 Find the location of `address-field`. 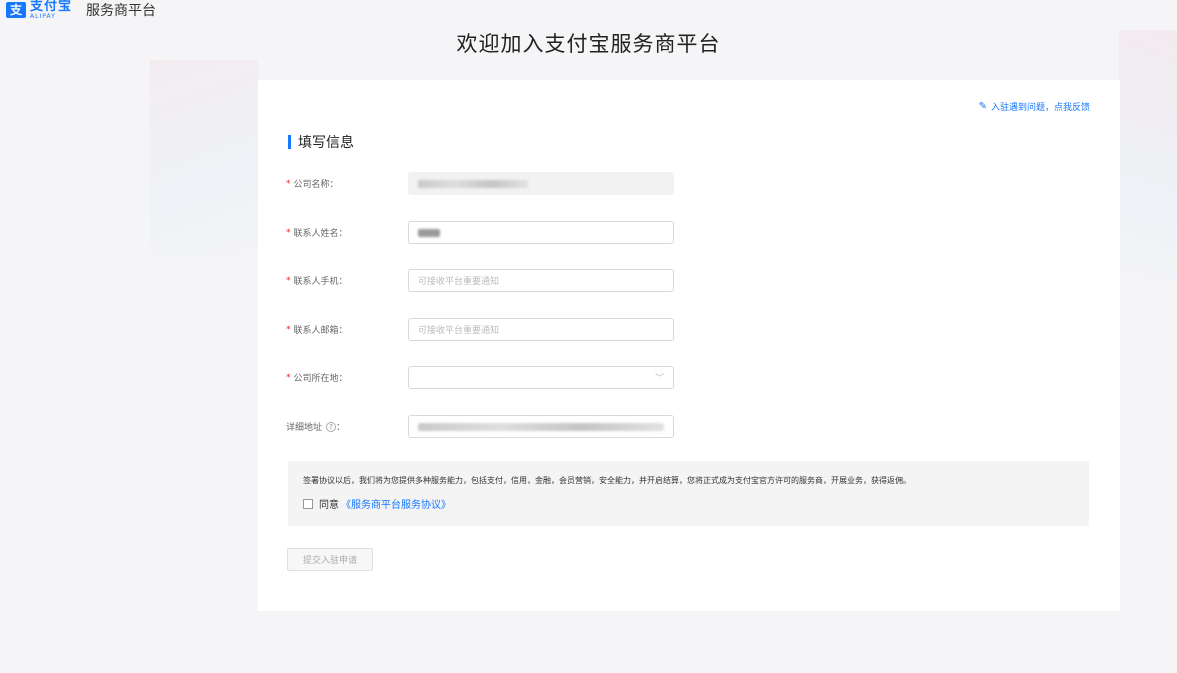

address-field is located at coordinates (541, 426).